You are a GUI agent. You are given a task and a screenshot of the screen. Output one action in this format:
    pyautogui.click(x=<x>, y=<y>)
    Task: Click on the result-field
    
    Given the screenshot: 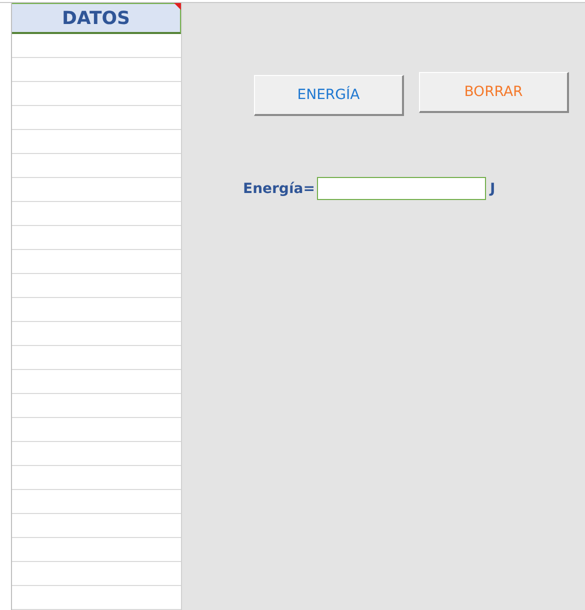 What is the action you would take?
    pyautogui.click(x=401, y=188)
    